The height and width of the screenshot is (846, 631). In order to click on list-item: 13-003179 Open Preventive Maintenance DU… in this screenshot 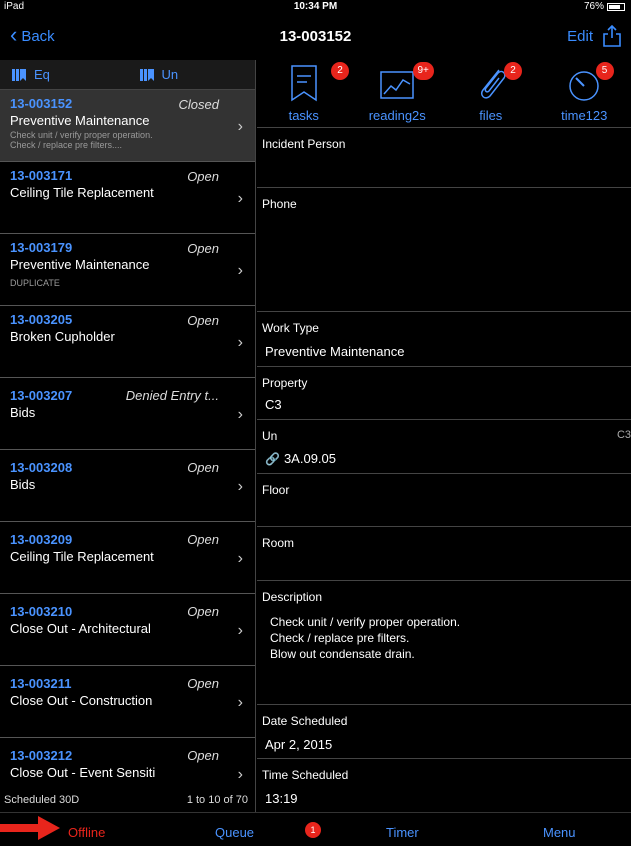, I will do `click(127, 270)`.